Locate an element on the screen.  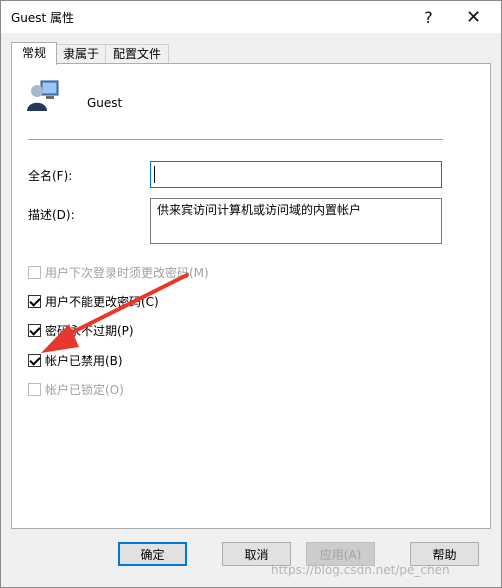
option-label: 帐户已锁定(O) is located at coordinates (84, 390).